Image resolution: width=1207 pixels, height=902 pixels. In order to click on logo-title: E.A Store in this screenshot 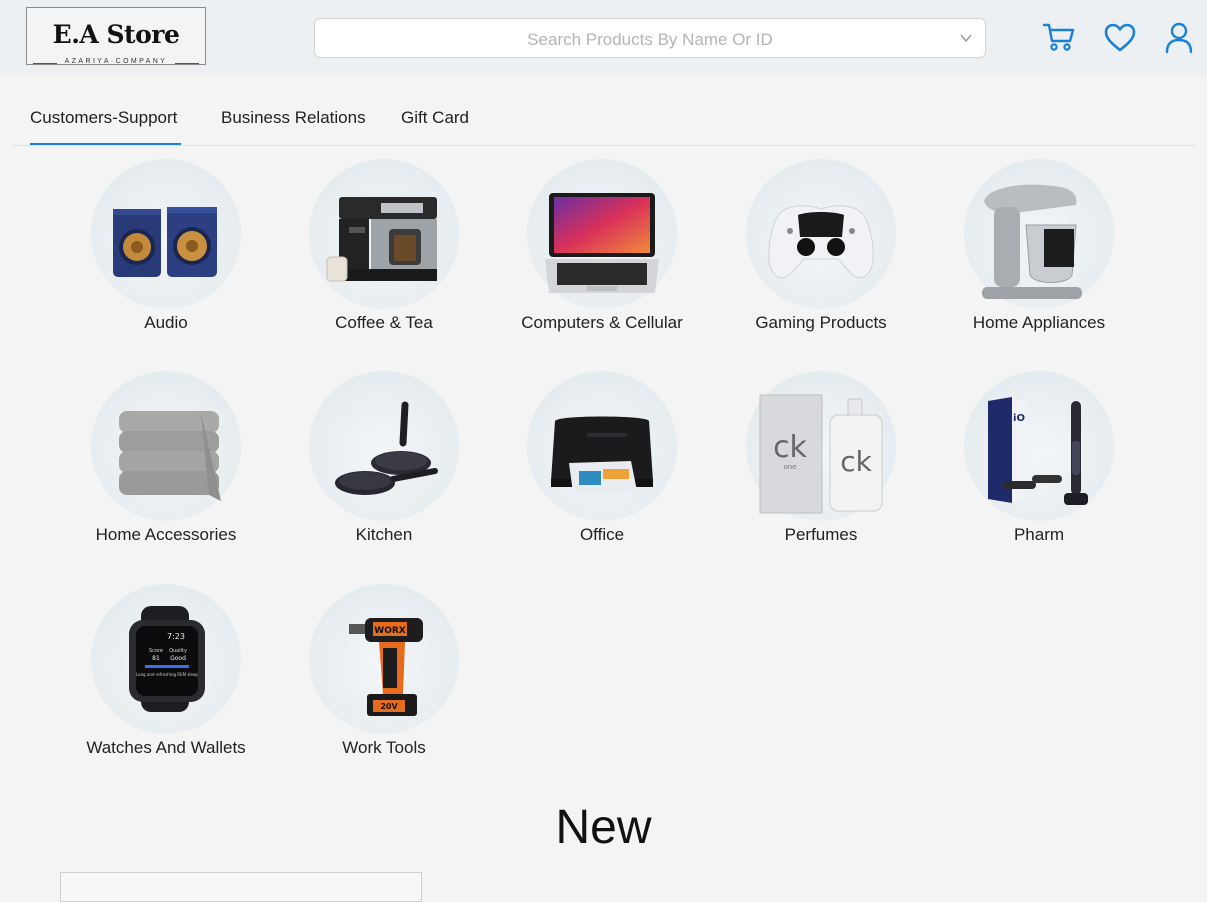, I will do `click(116, 34)`.